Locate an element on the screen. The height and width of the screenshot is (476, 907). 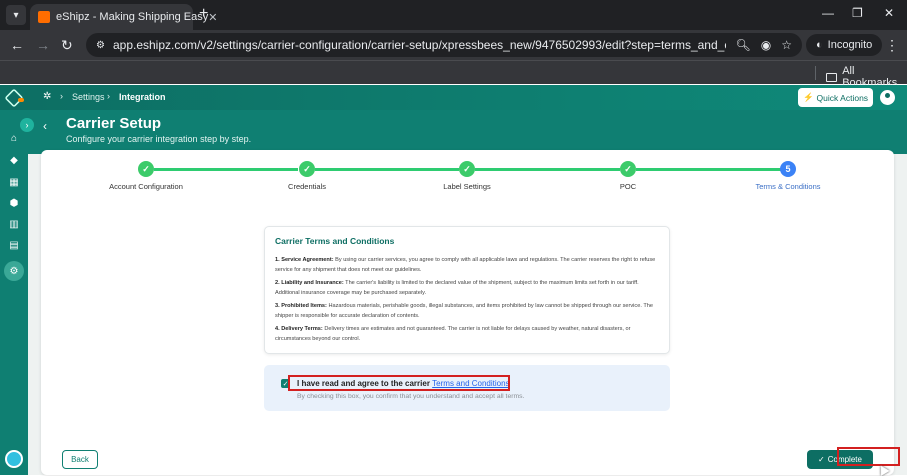
calendar-icon: ▦ is located at coordinates (14, 182).